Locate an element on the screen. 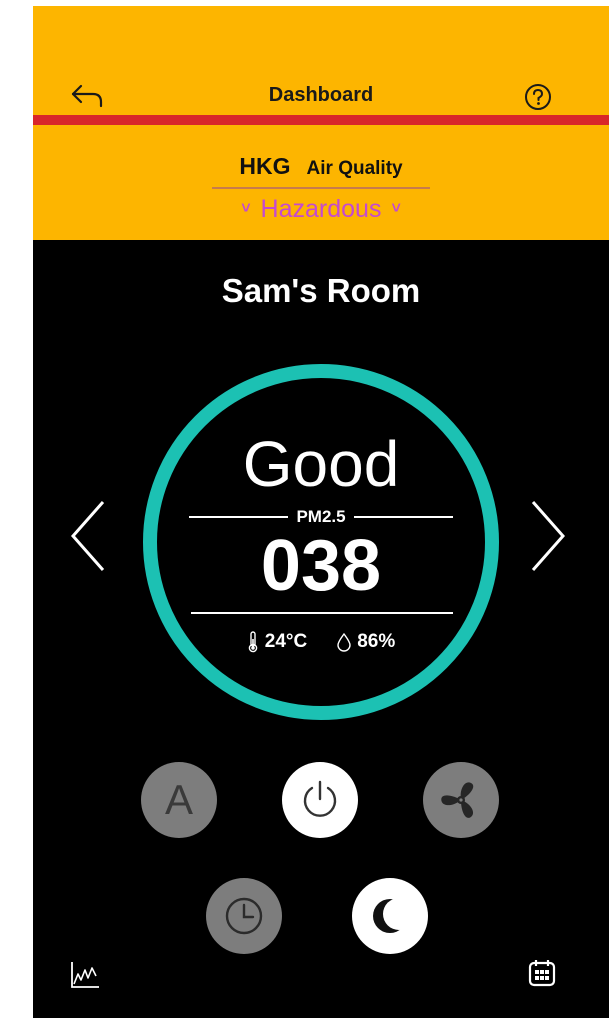  auto-mode-button: A is located at coordinates (179, 800).